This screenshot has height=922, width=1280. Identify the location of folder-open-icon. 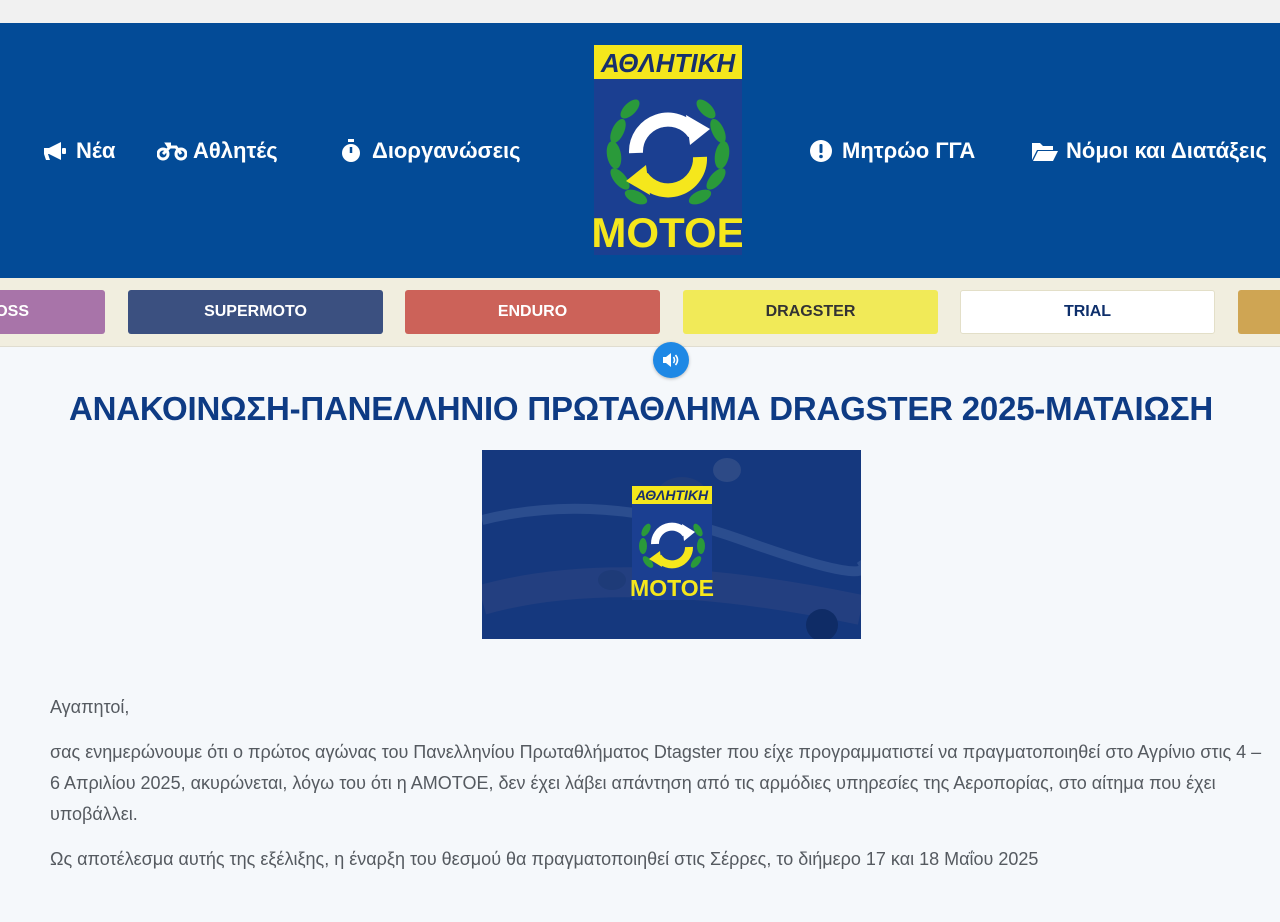
(1045, 151).